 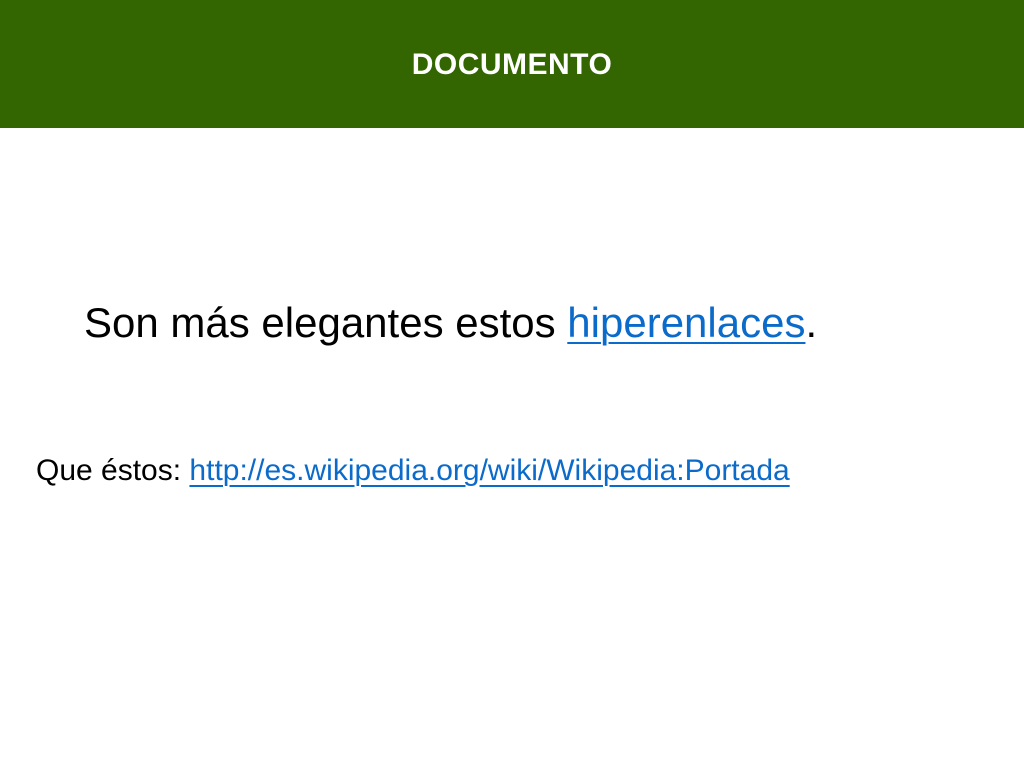 I want to click on hyperlink-hiperenlaces: hiperenlaces, so click(x=686, y=322).